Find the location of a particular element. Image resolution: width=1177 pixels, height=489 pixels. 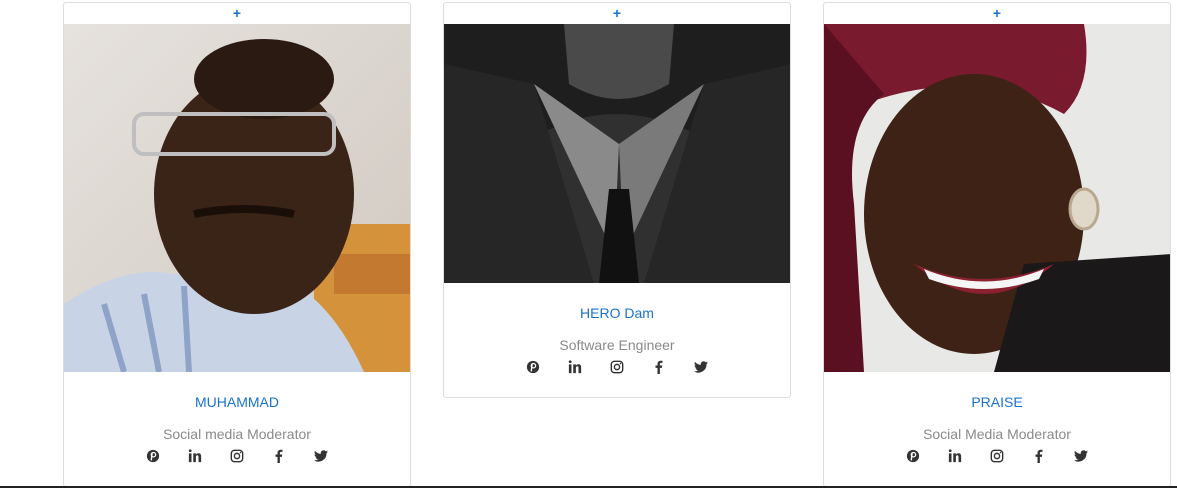

member-name: PRAISE is located at coordinates (997, 402).